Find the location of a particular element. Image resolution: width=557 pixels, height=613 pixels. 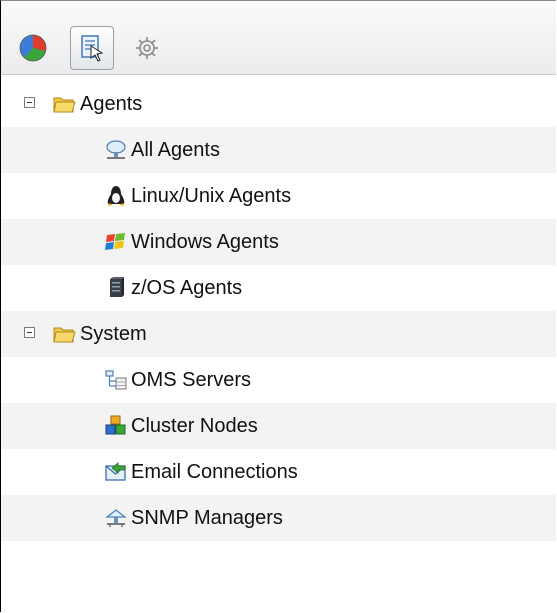

tree-item-windows-agents: Windows Agents is located at coordinates (278, 242).